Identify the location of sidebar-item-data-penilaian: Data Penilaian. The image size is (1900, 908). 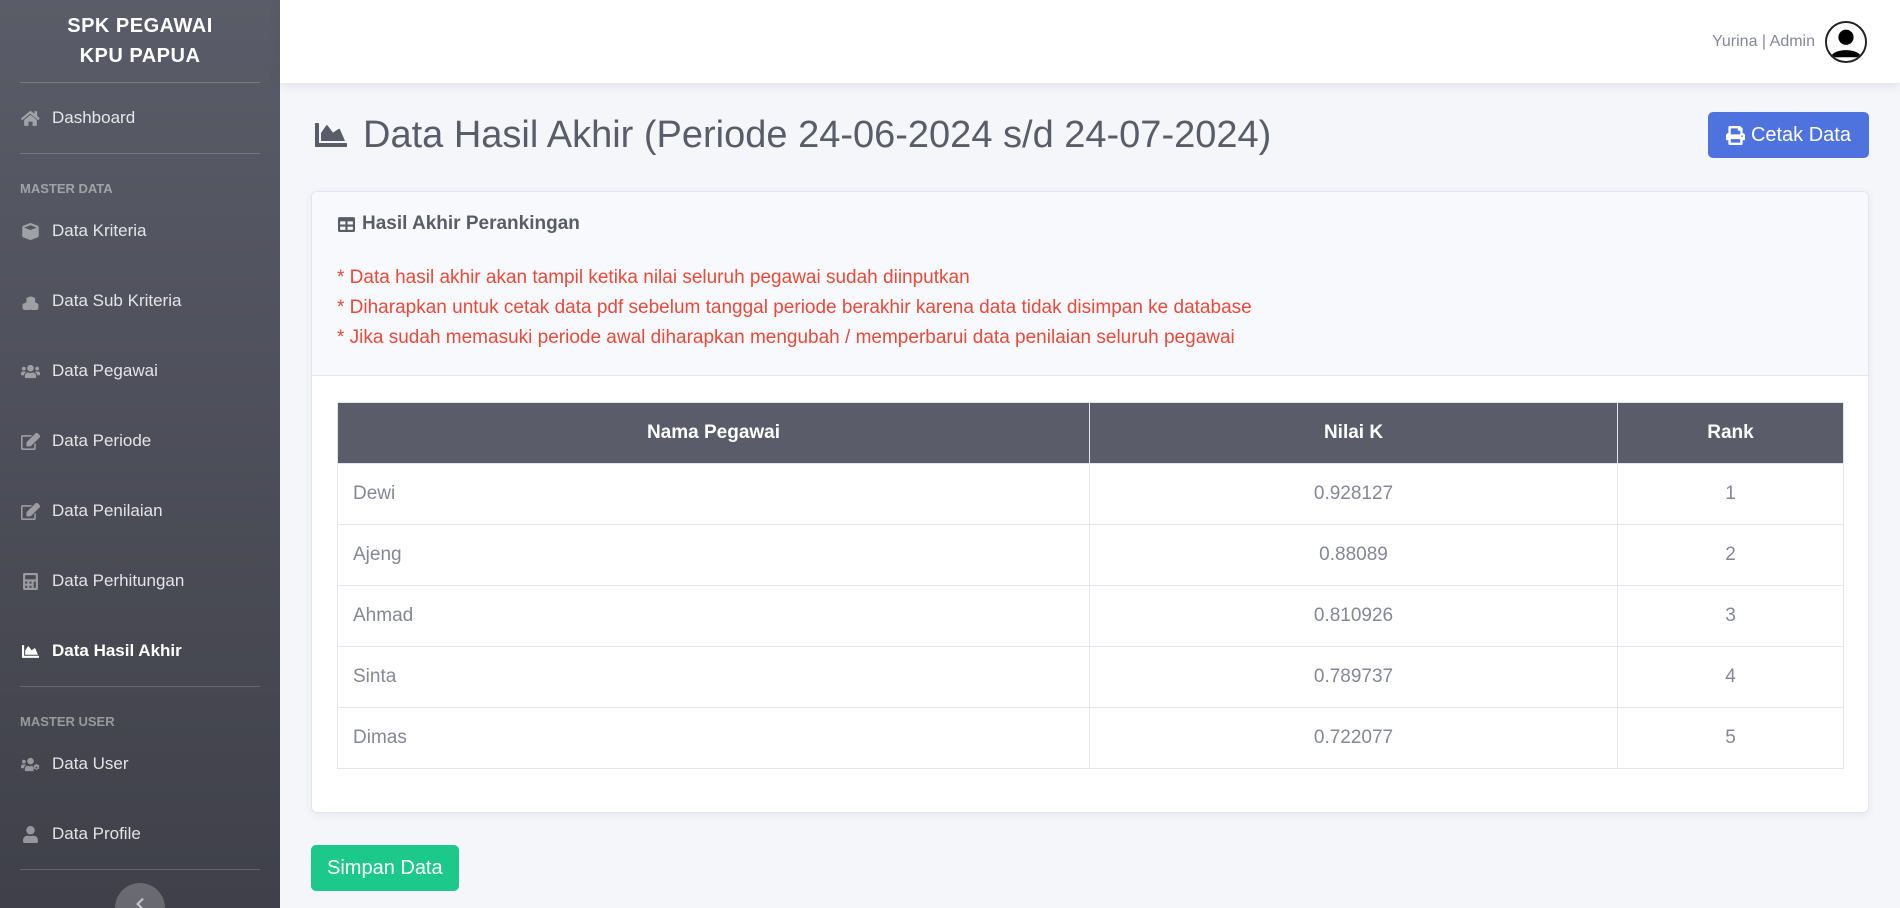
(140, 511).